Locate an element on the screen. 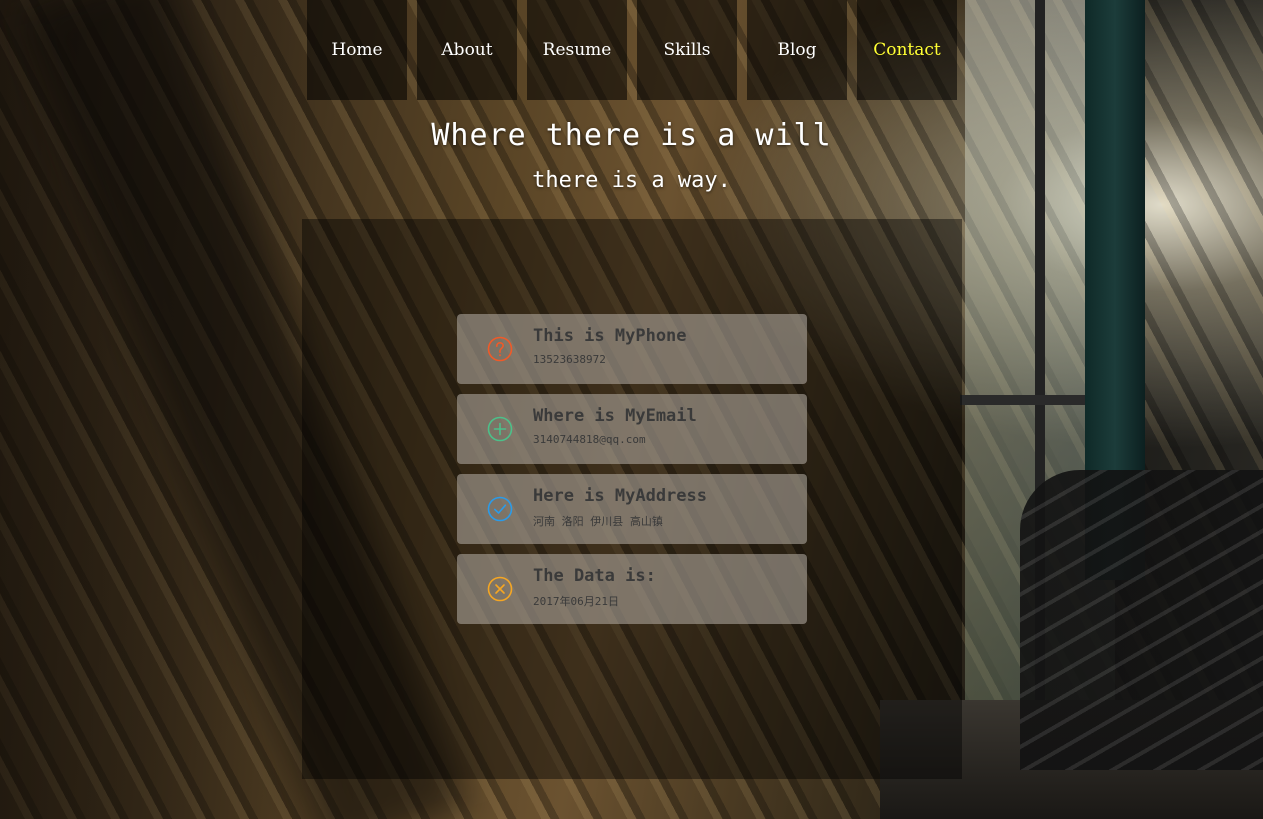  contact-card-title: The Data is: is located at coordinates (594, 576).